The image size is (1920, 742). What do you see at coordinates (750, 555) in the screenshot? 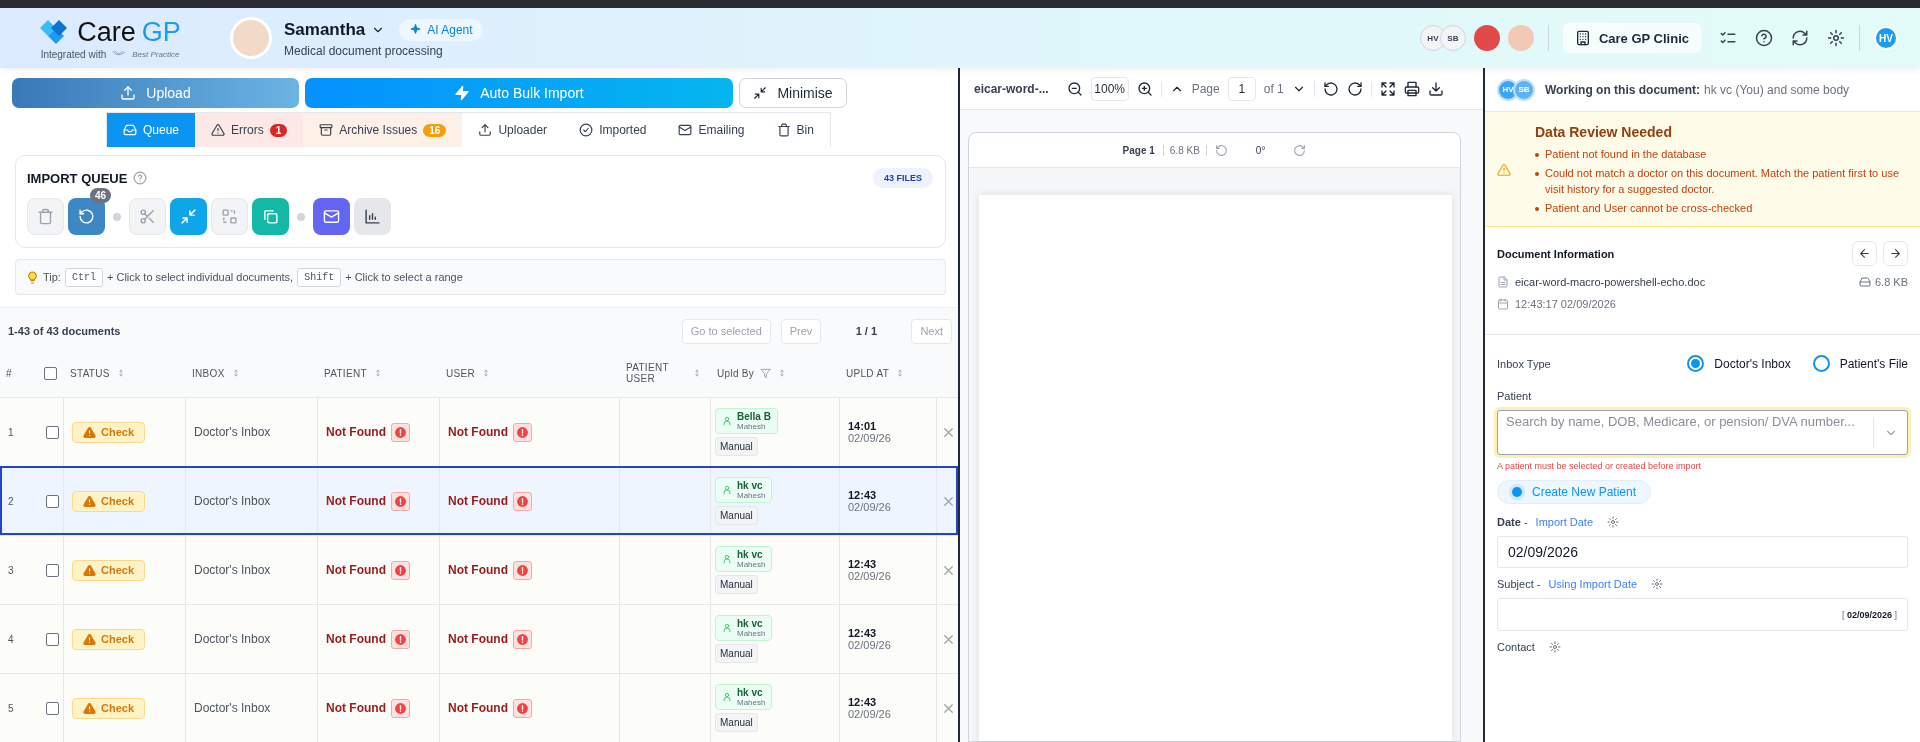
I see `uploader-name: hk vc` at bounding box center [750, 555].